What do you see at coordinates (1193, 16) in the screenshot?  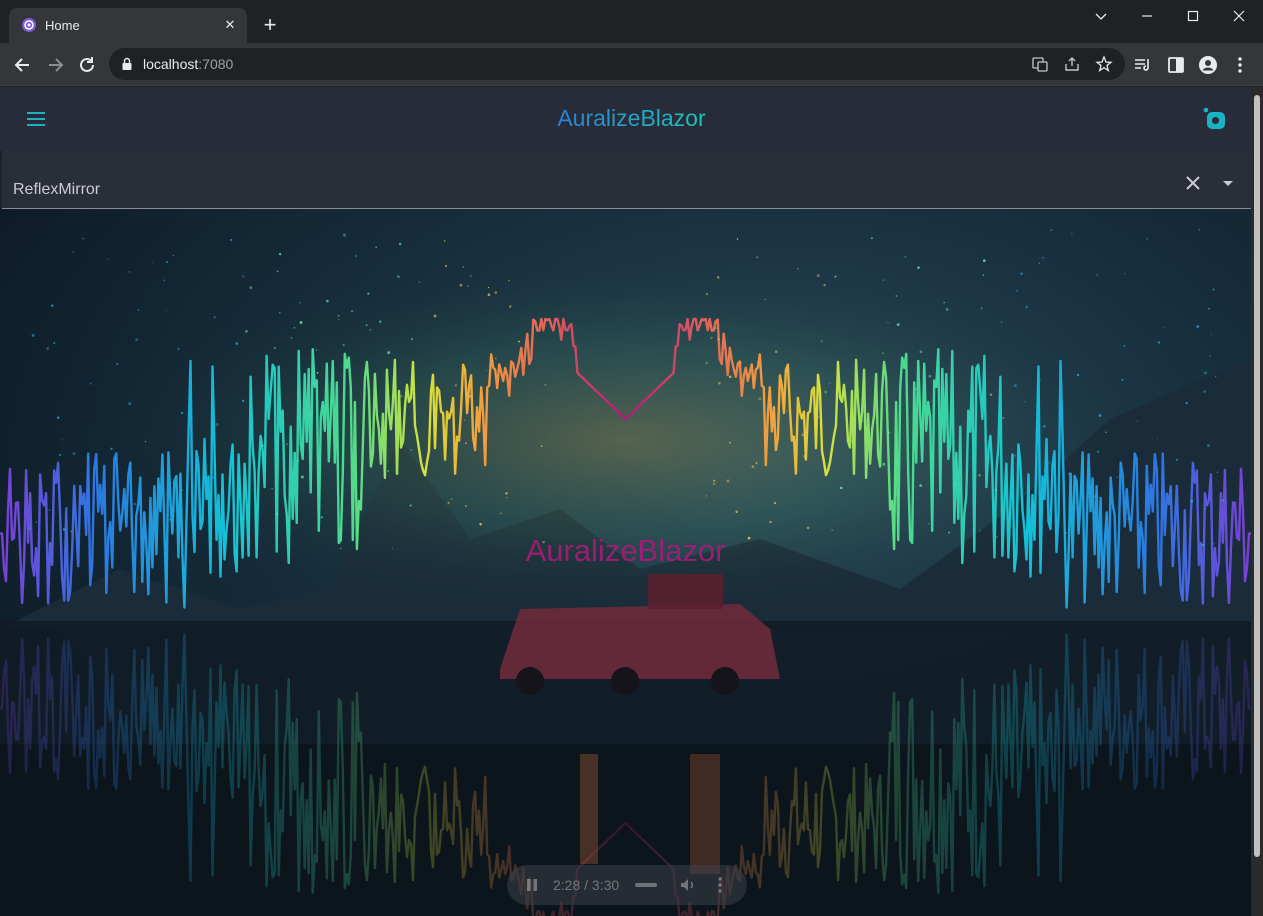 I see `maximize-icon` at bounding box center [1193, 16].